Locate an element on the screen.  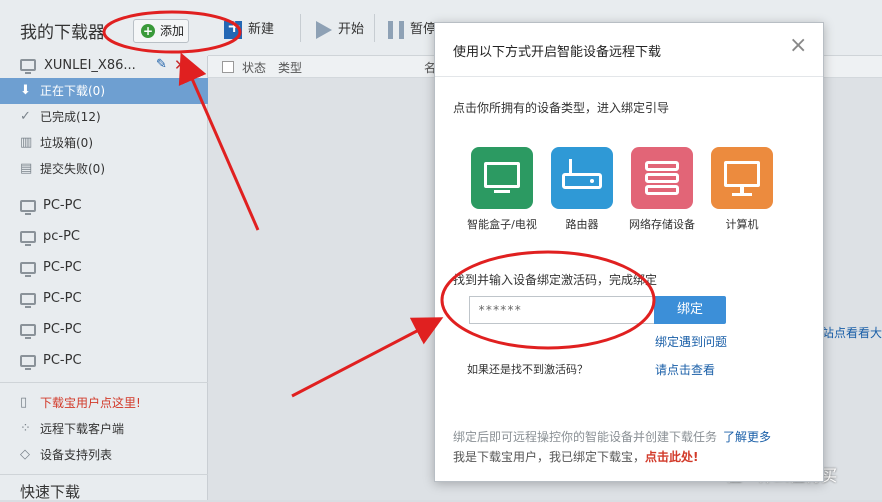
dialog-footer-bound: 我是下载宝用户，我已绑定下载宝，点击此处! is located at coordinates (576, 456).